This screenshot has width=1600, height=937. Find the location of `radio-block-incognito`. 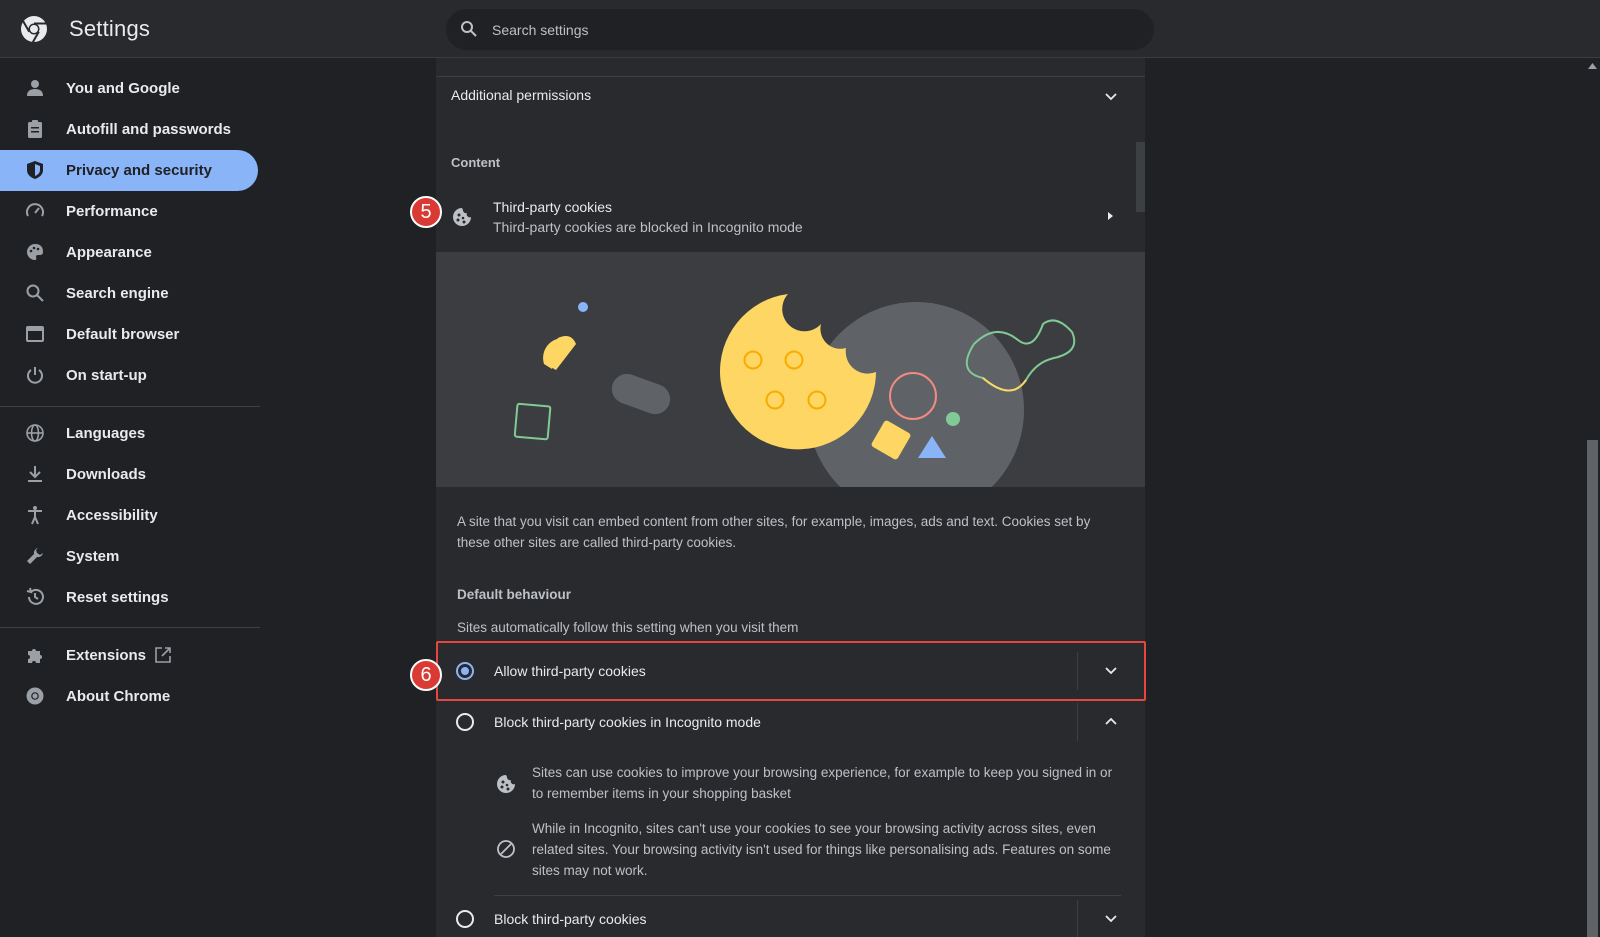

radio-block-incognito is located at coordinates (465, 722).